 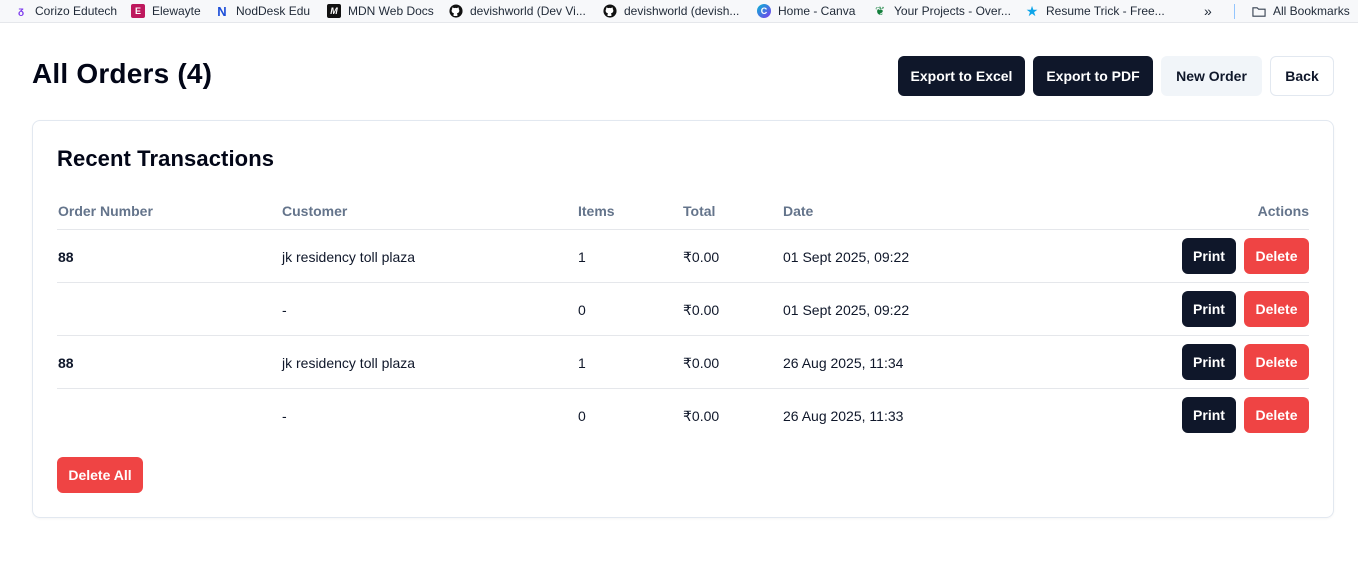 What do you see at coordinates (1283, 211) in the screenshot?
I see `column-header-actions: Actions` at bounding box center [1283, 211].